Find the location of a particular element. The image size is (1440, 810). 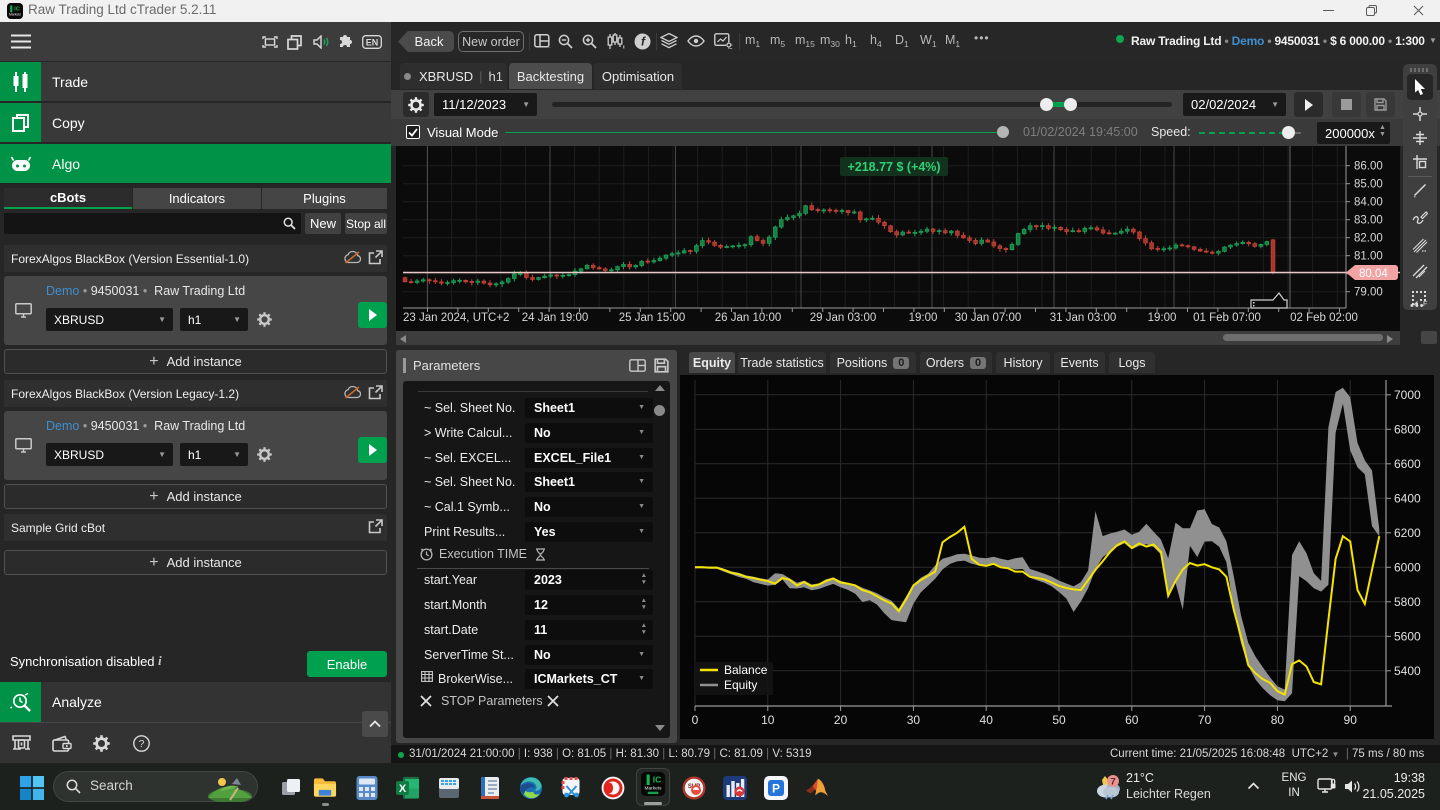

svg-text: 81.00 is located at coordinates (1368, 257).